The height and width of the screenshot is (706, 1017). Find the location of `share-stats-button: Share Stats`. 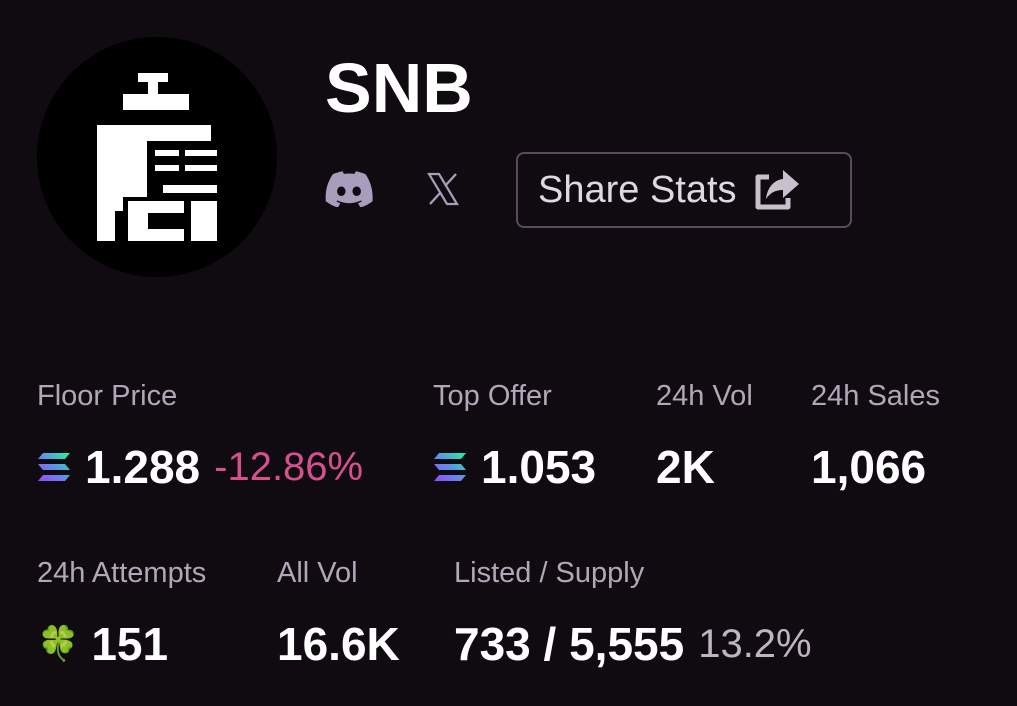

share-stats-button: Share Stats is located at coordinates (684, 190).